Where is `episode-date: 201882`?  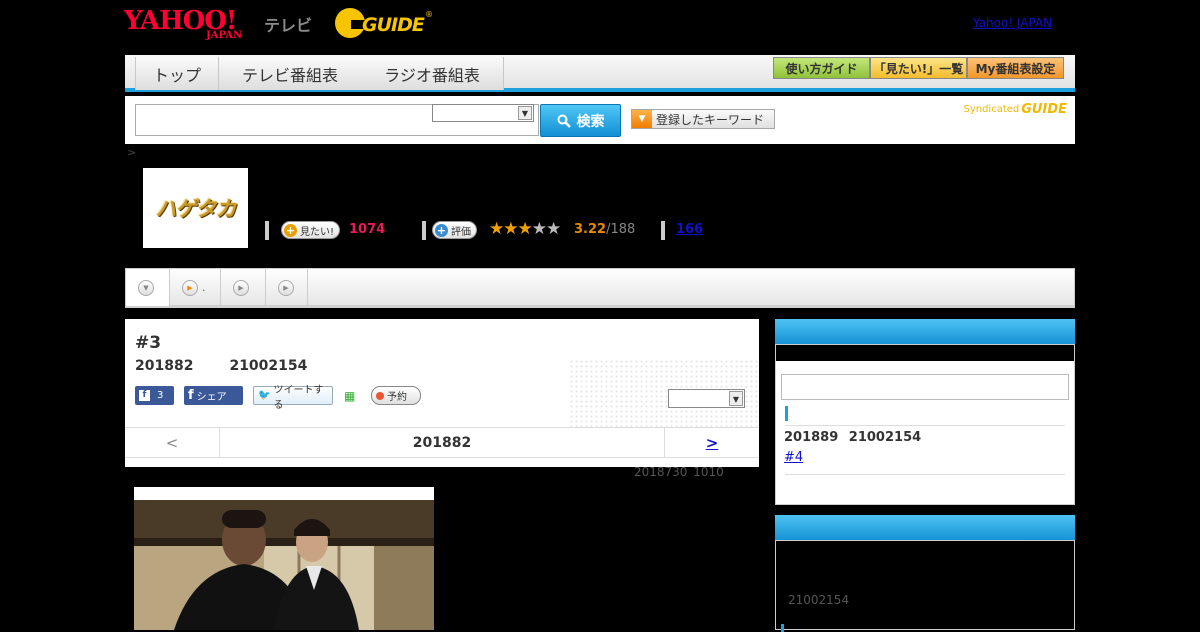
episode-date: 201882 is located at coordinates (164, 366).